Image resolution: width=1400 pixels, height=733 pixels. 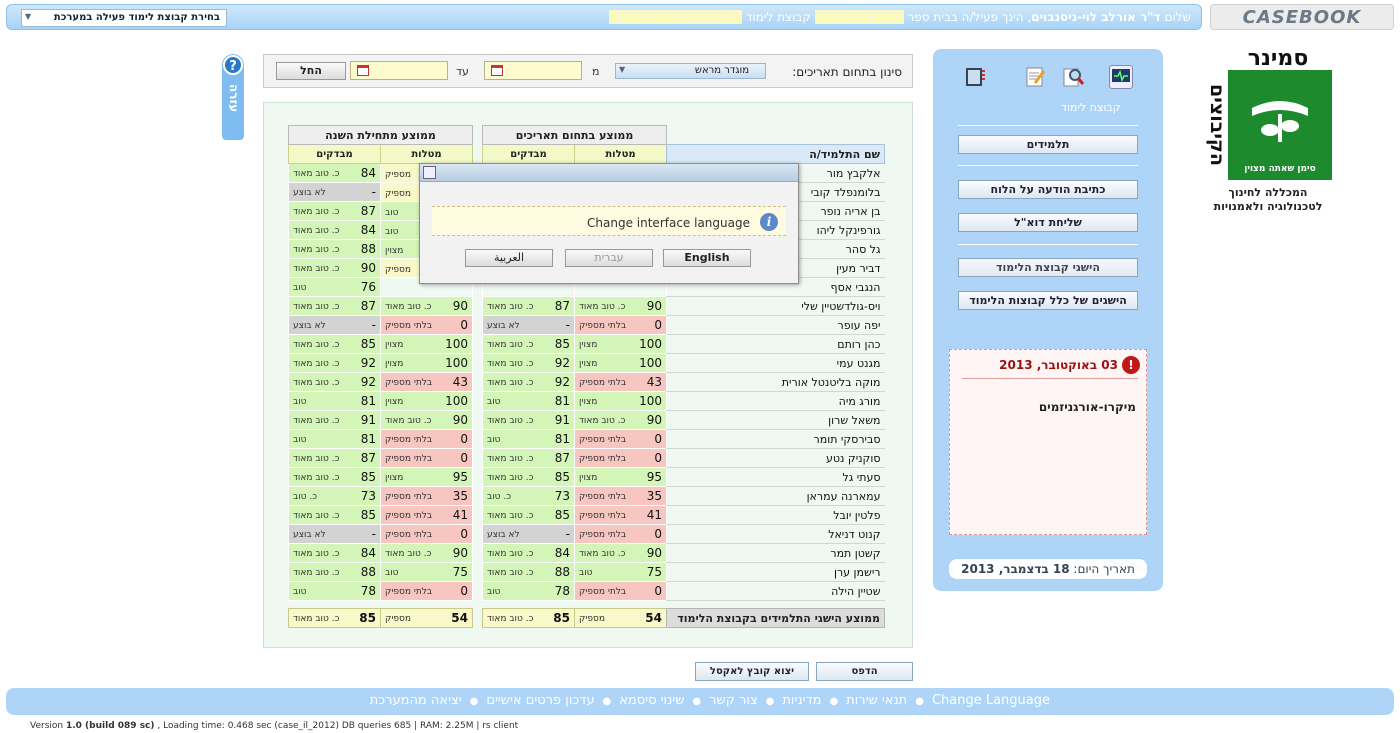 What do you see at coordinates (1035, 77) in the screenshot?
I see `notepad-pencil-icon` at bounding box center [1035, 77].